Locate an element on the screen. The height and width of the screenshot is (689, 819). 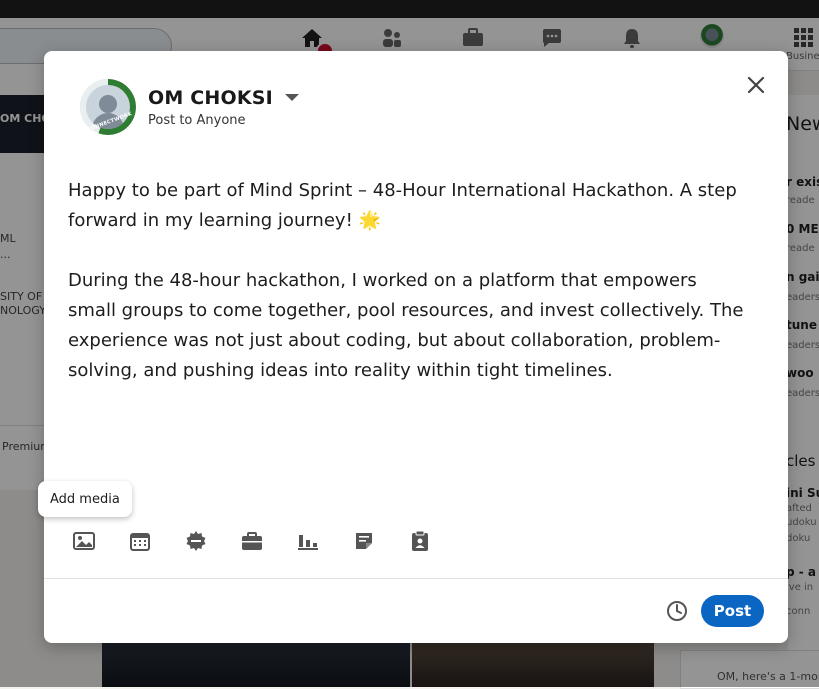
audience-label: Post to Anyone is located at coordinates (197, 120).